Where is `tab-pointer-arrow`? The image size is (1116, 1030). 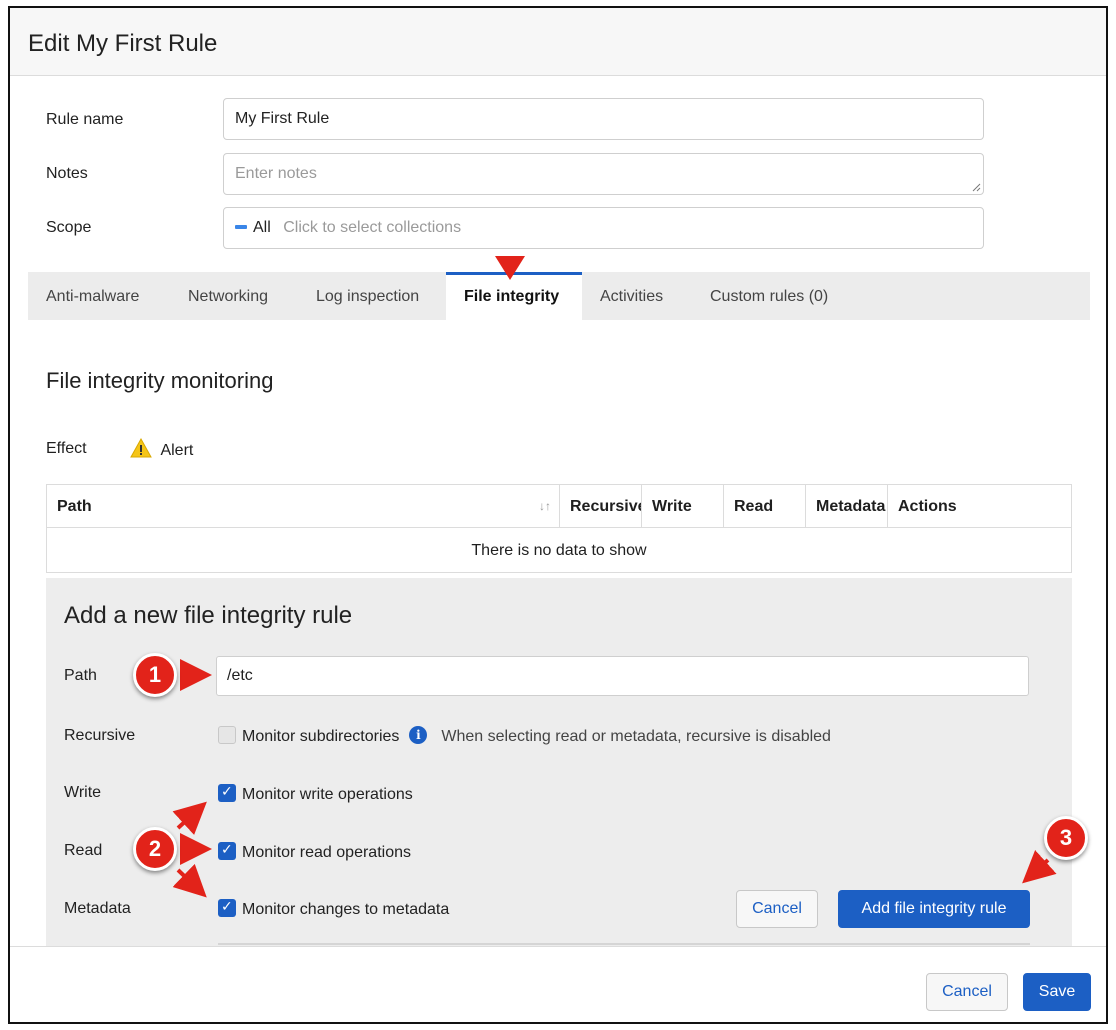
tab-pointer-arrow is located at coordinates (510, 268).